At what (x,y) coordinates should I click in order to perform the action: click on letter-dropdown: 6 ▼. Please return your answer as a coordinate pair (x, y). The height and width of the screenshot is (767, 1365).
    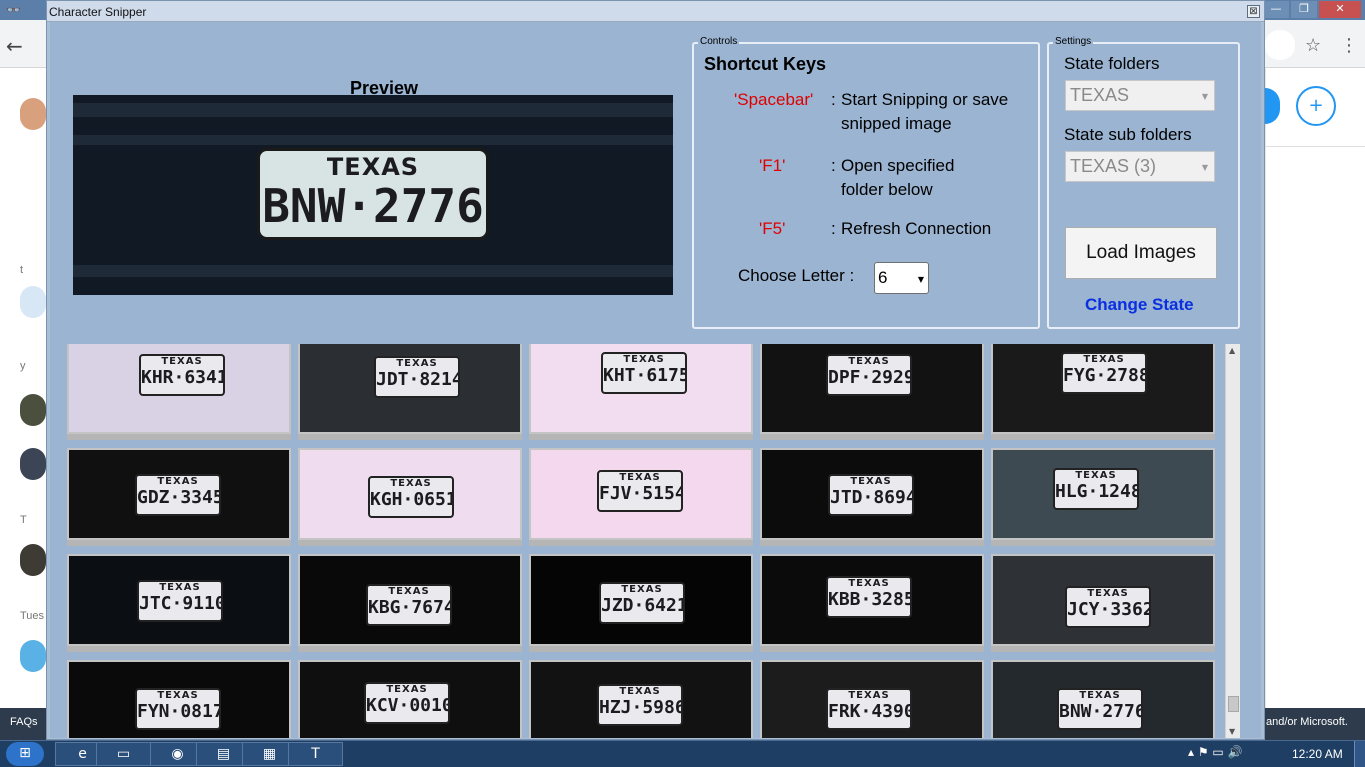
    Looking at the image, I should click on (901, 278).